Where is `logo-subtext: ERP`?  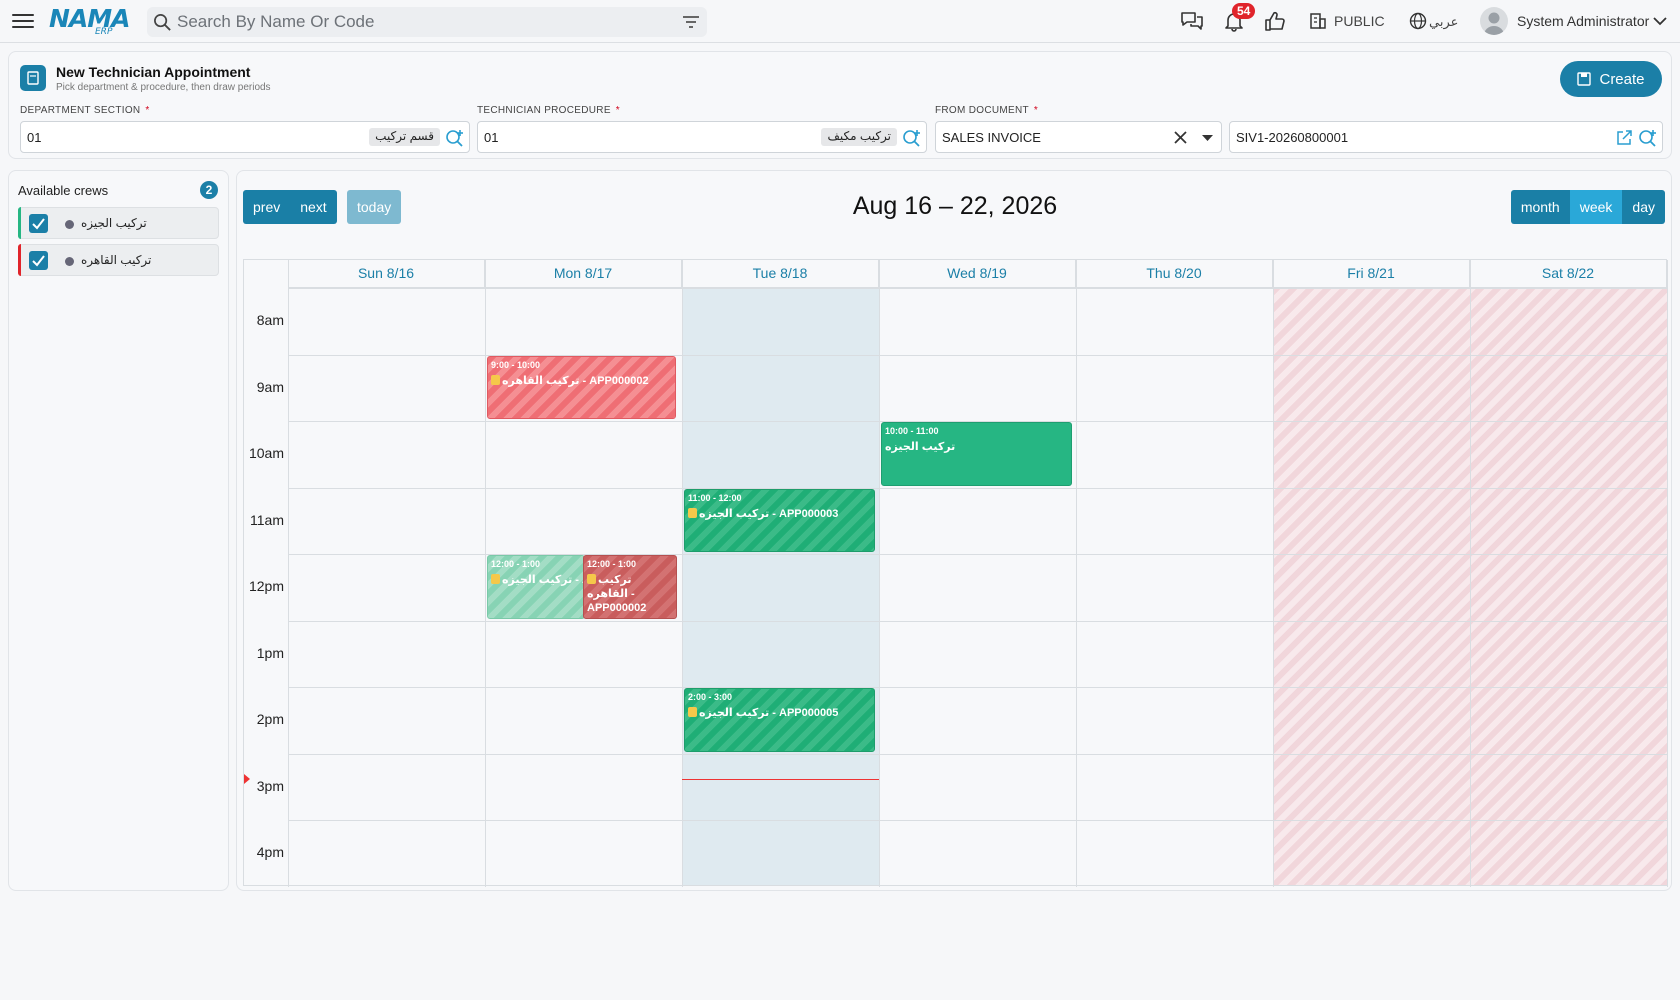
logo-subtext: ERP is located at coordinates (104, 32).